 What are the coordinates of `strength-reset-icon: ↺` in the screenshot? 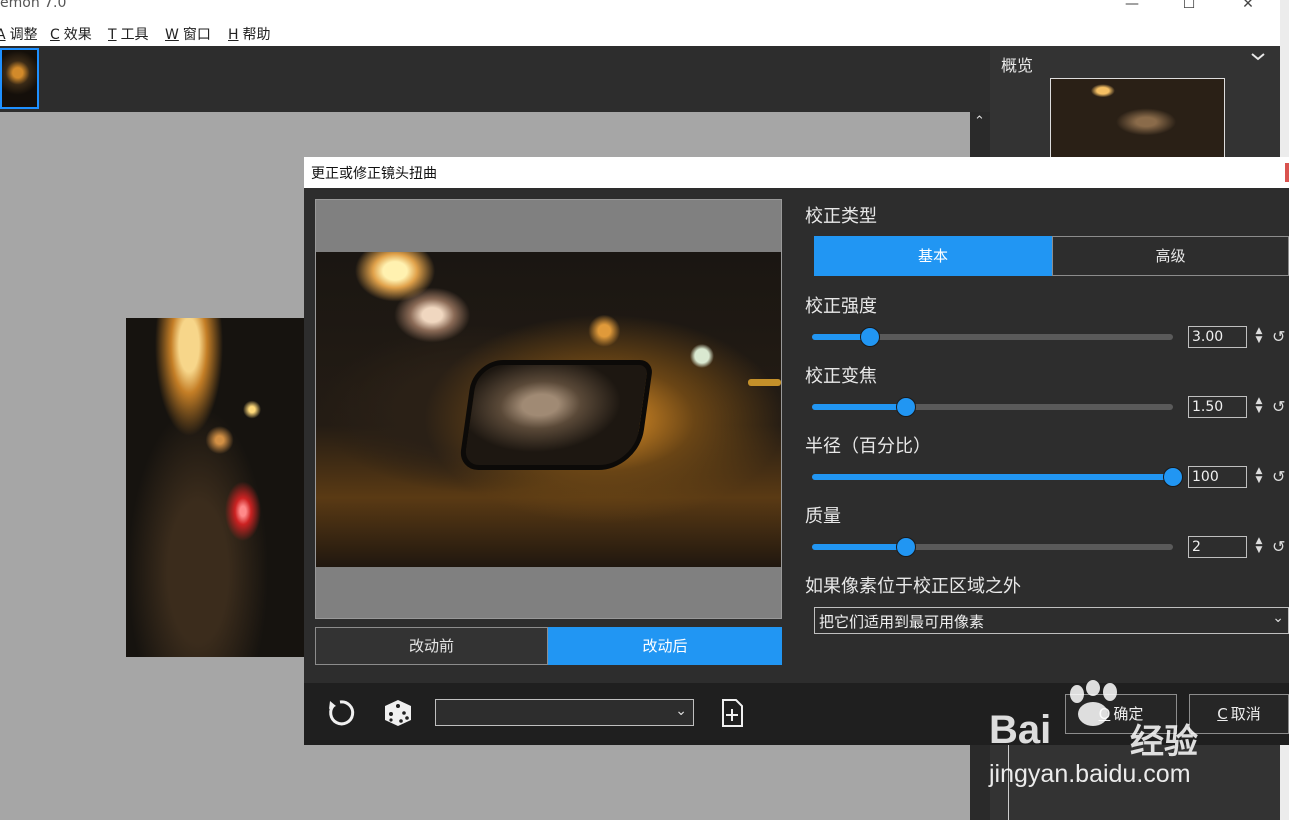 It's located at (1278, 336).